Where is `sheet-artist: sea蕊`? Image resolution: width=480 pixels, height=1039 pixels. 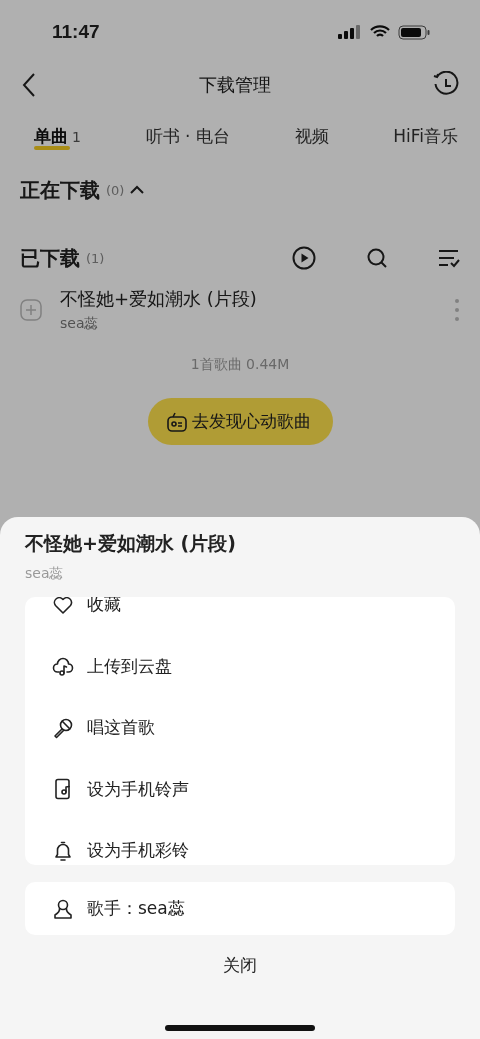 sheet-artist: sea蕊 is located at coordinates (45, 574).